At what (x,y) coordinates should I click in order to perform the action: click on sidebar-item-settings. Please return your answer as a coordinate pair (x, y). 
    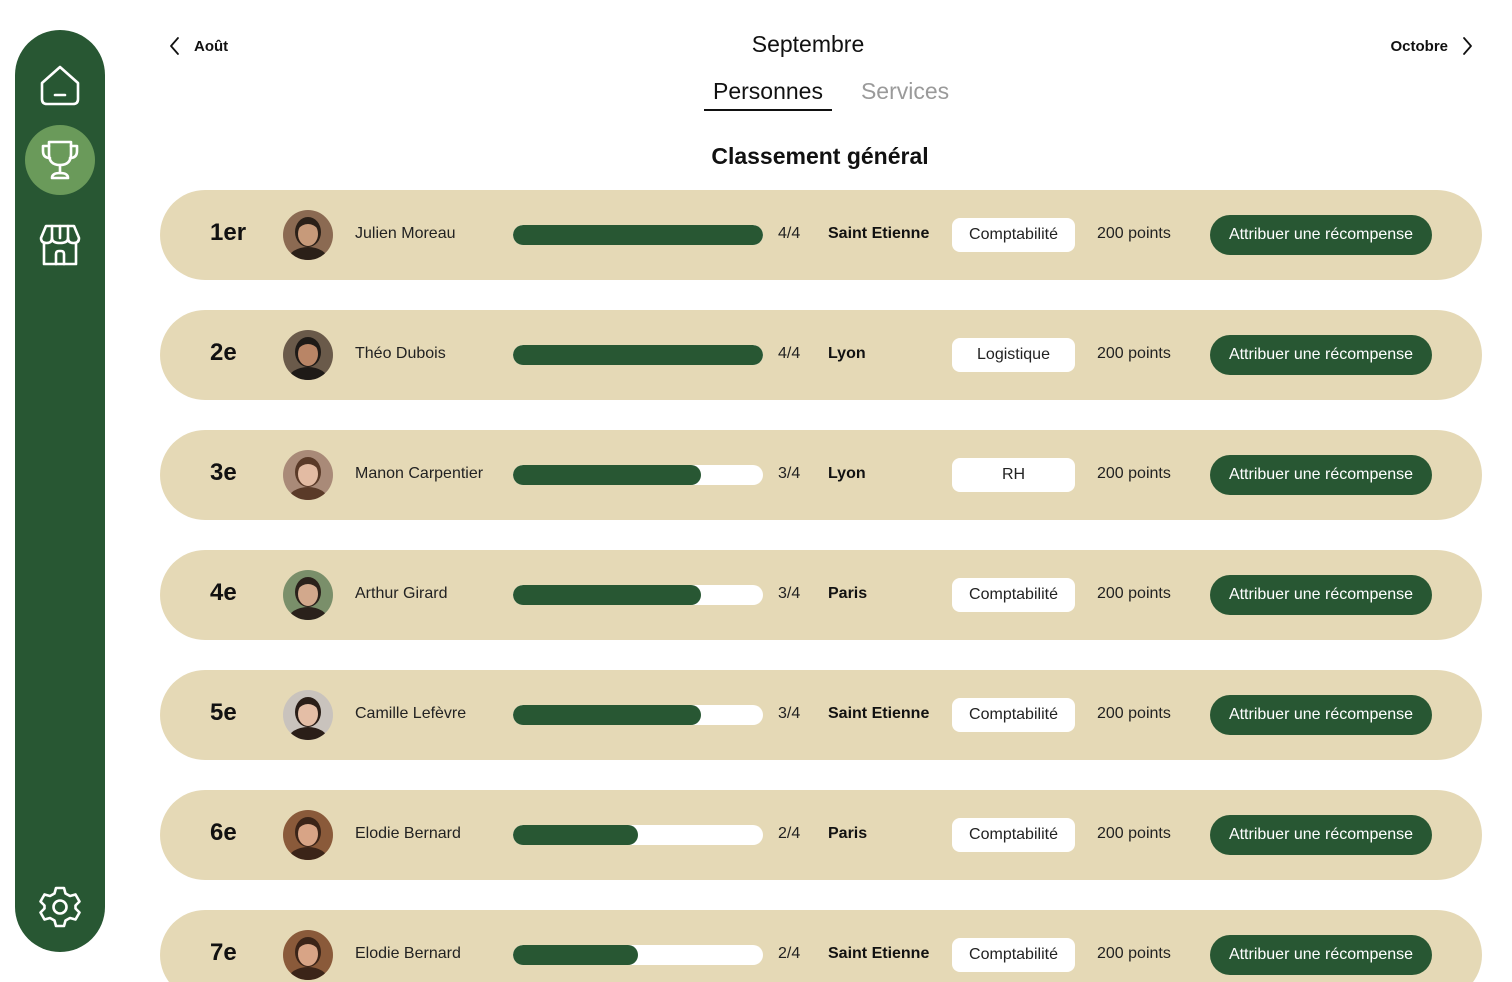
    Looking at the image, I should click on (60, 907).